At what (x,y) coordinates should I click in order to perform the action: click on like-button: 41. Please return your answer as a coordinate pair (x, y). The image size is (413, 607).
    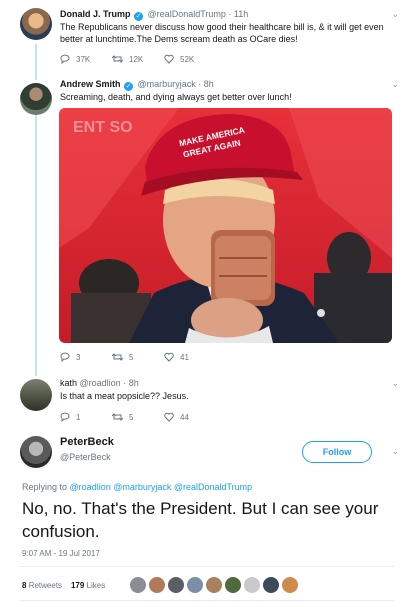
    Looking at the image, I should click on (190, 357).